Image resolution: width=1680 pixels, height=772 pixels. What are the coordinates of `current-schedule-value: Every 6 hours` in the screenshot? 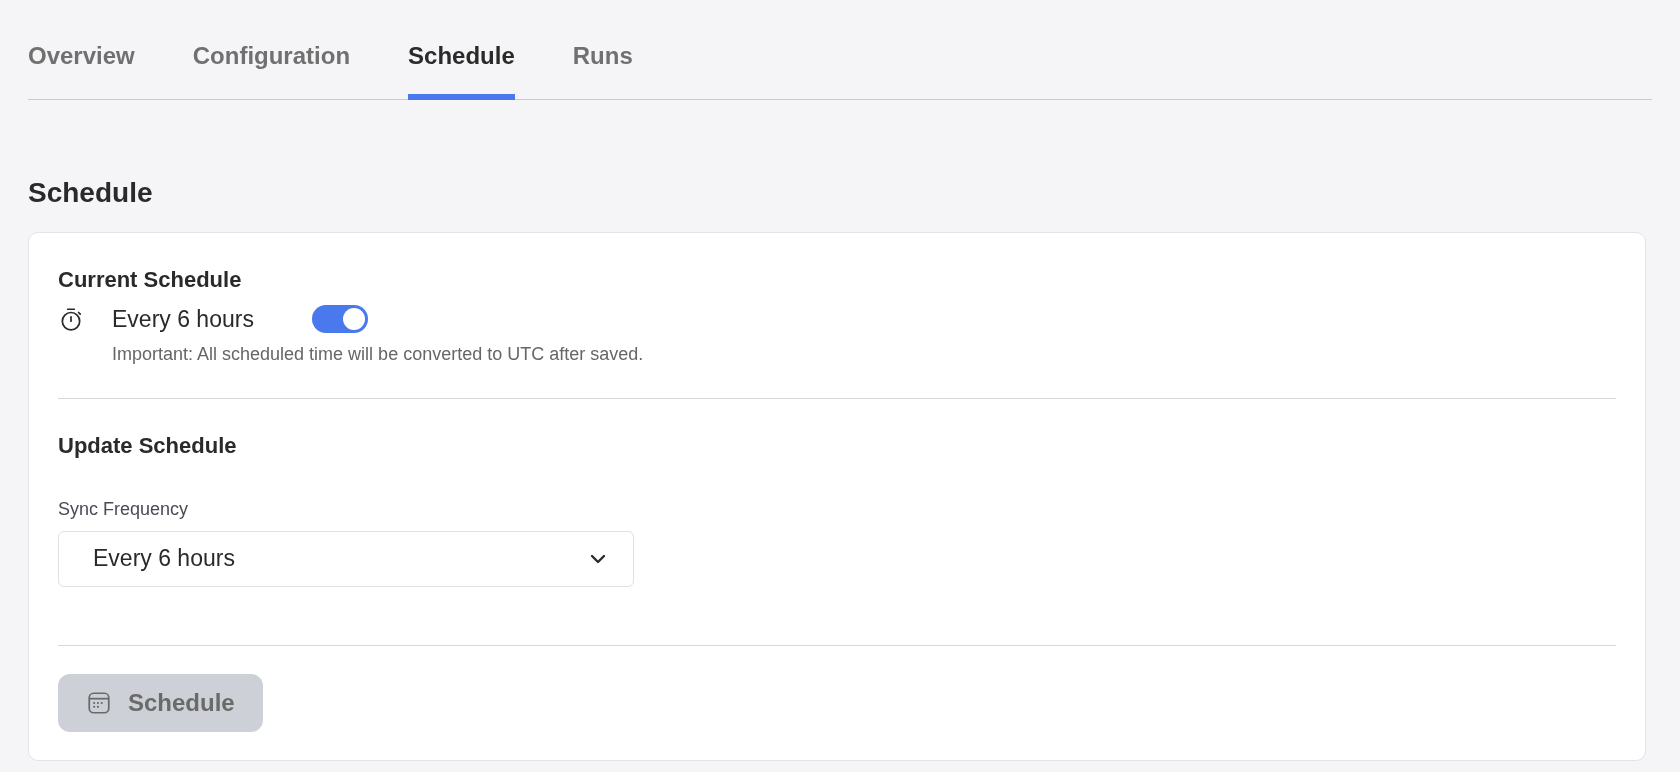 It's located at (183, 319).